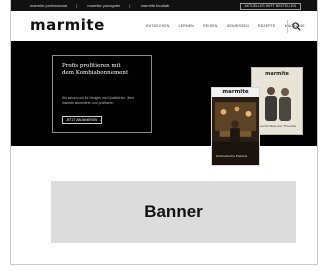 Image resolution: width=328 pixels, height=271 pixels. What do you see at coordinates (67, 25) in the screenshot?
I see `site-logo: marmite` at bounding box center [67, 25].